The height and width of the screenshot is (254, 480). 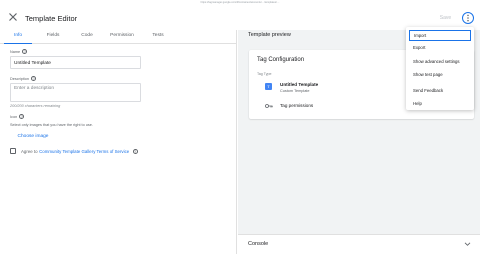 What do you see at coordinates (258, 244) in the screenshot?
I see `console-label: Console` at bounding box center [258, 244].